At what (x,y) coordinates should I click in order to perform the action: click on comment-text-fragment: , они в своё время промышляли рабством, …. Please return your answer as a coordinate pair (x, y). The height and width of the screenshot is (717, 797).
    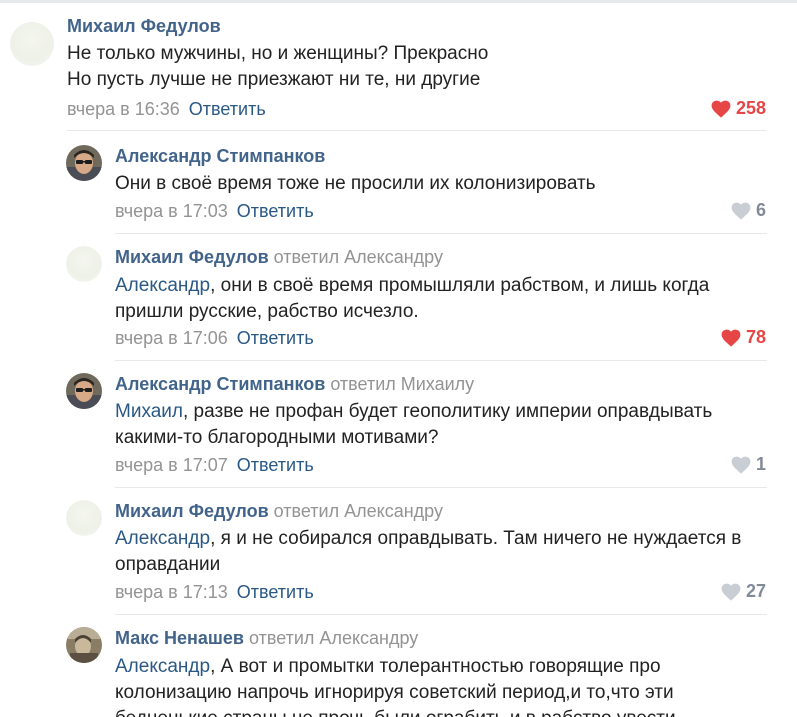
    Looking at the image, I should click on (460, 285).